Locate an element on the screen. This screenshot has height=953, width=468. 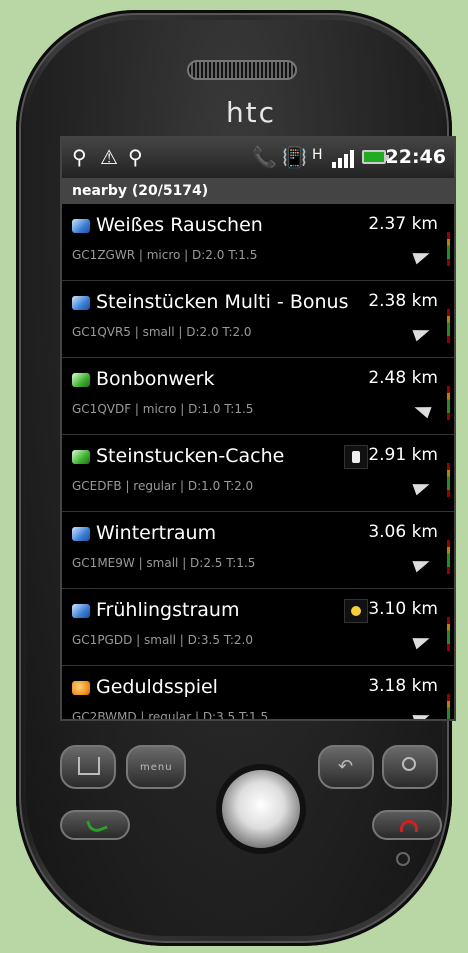
menu-button: menu is located at coordinates (156, 767).